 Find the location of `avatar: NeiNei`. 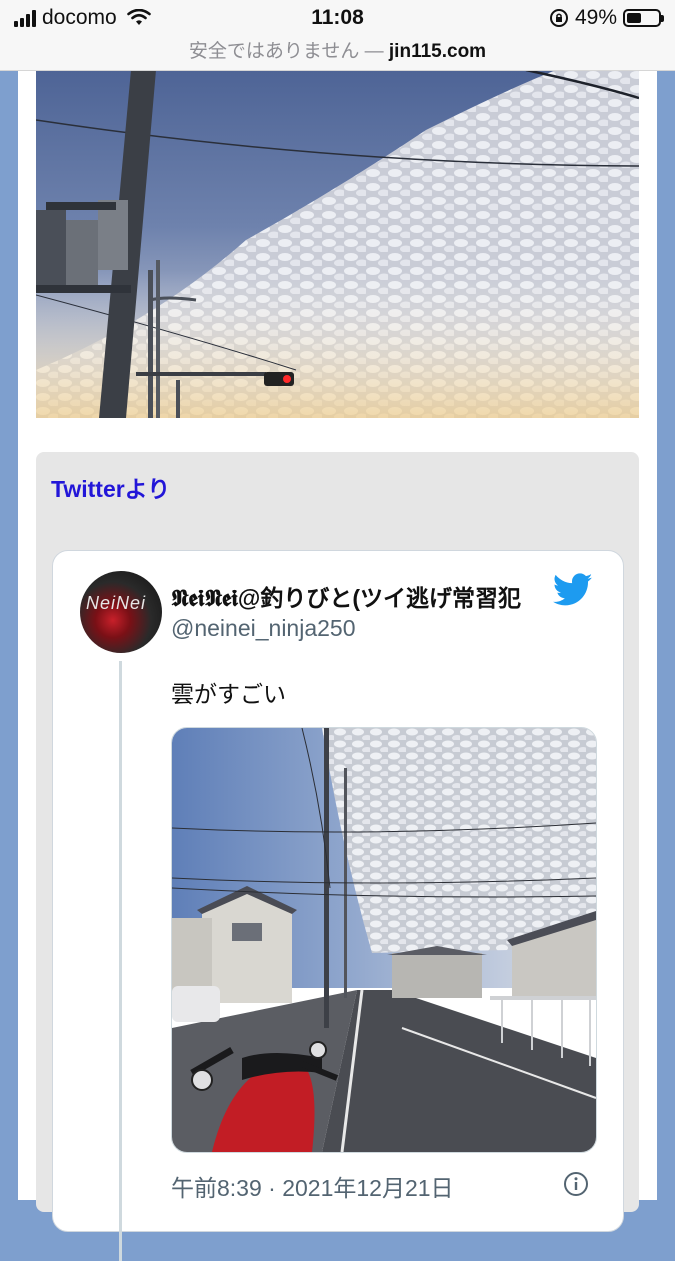

avatar: NeiNei is located at coordinates (121, 612).